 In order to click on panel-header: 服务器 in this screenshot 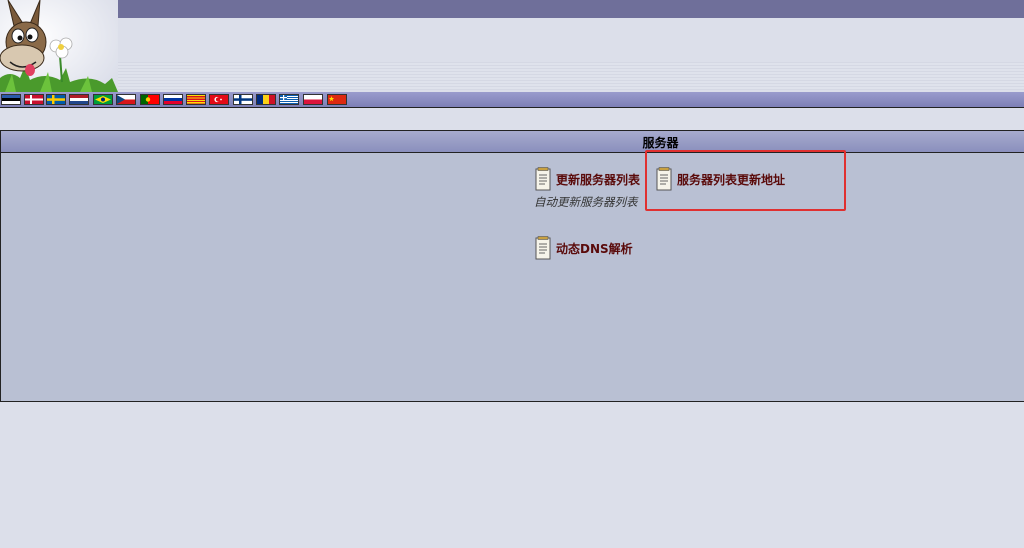, I will do `click(512, 142)`.